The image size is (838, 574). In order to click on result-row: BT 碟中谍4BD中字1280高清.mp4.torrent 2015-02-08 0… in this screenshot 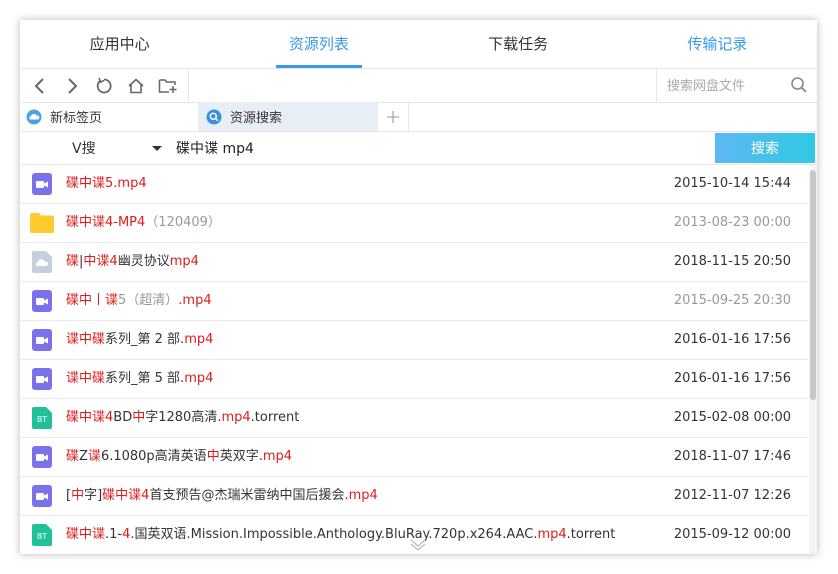, I will do `click(414, 418)`.